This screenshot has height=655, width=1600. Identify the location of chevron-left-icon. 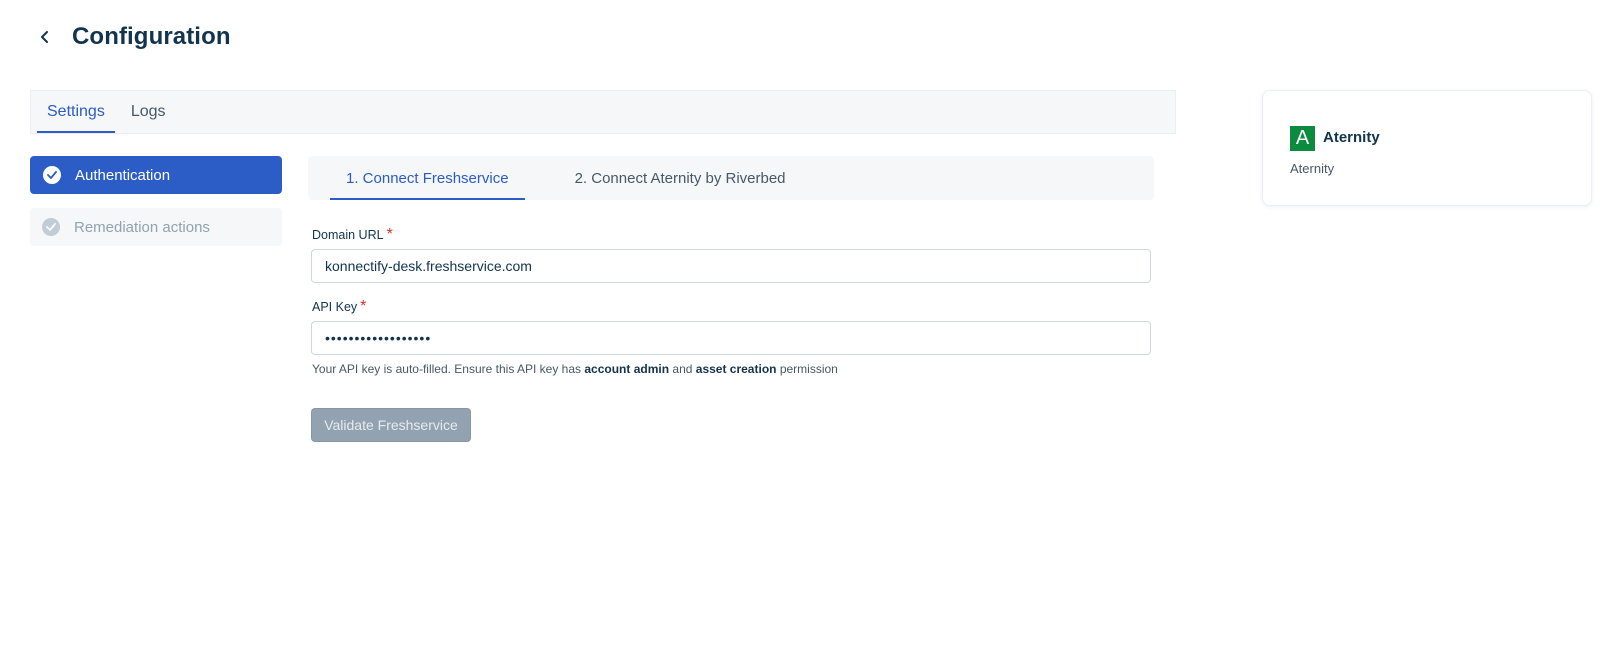
(44, 37).